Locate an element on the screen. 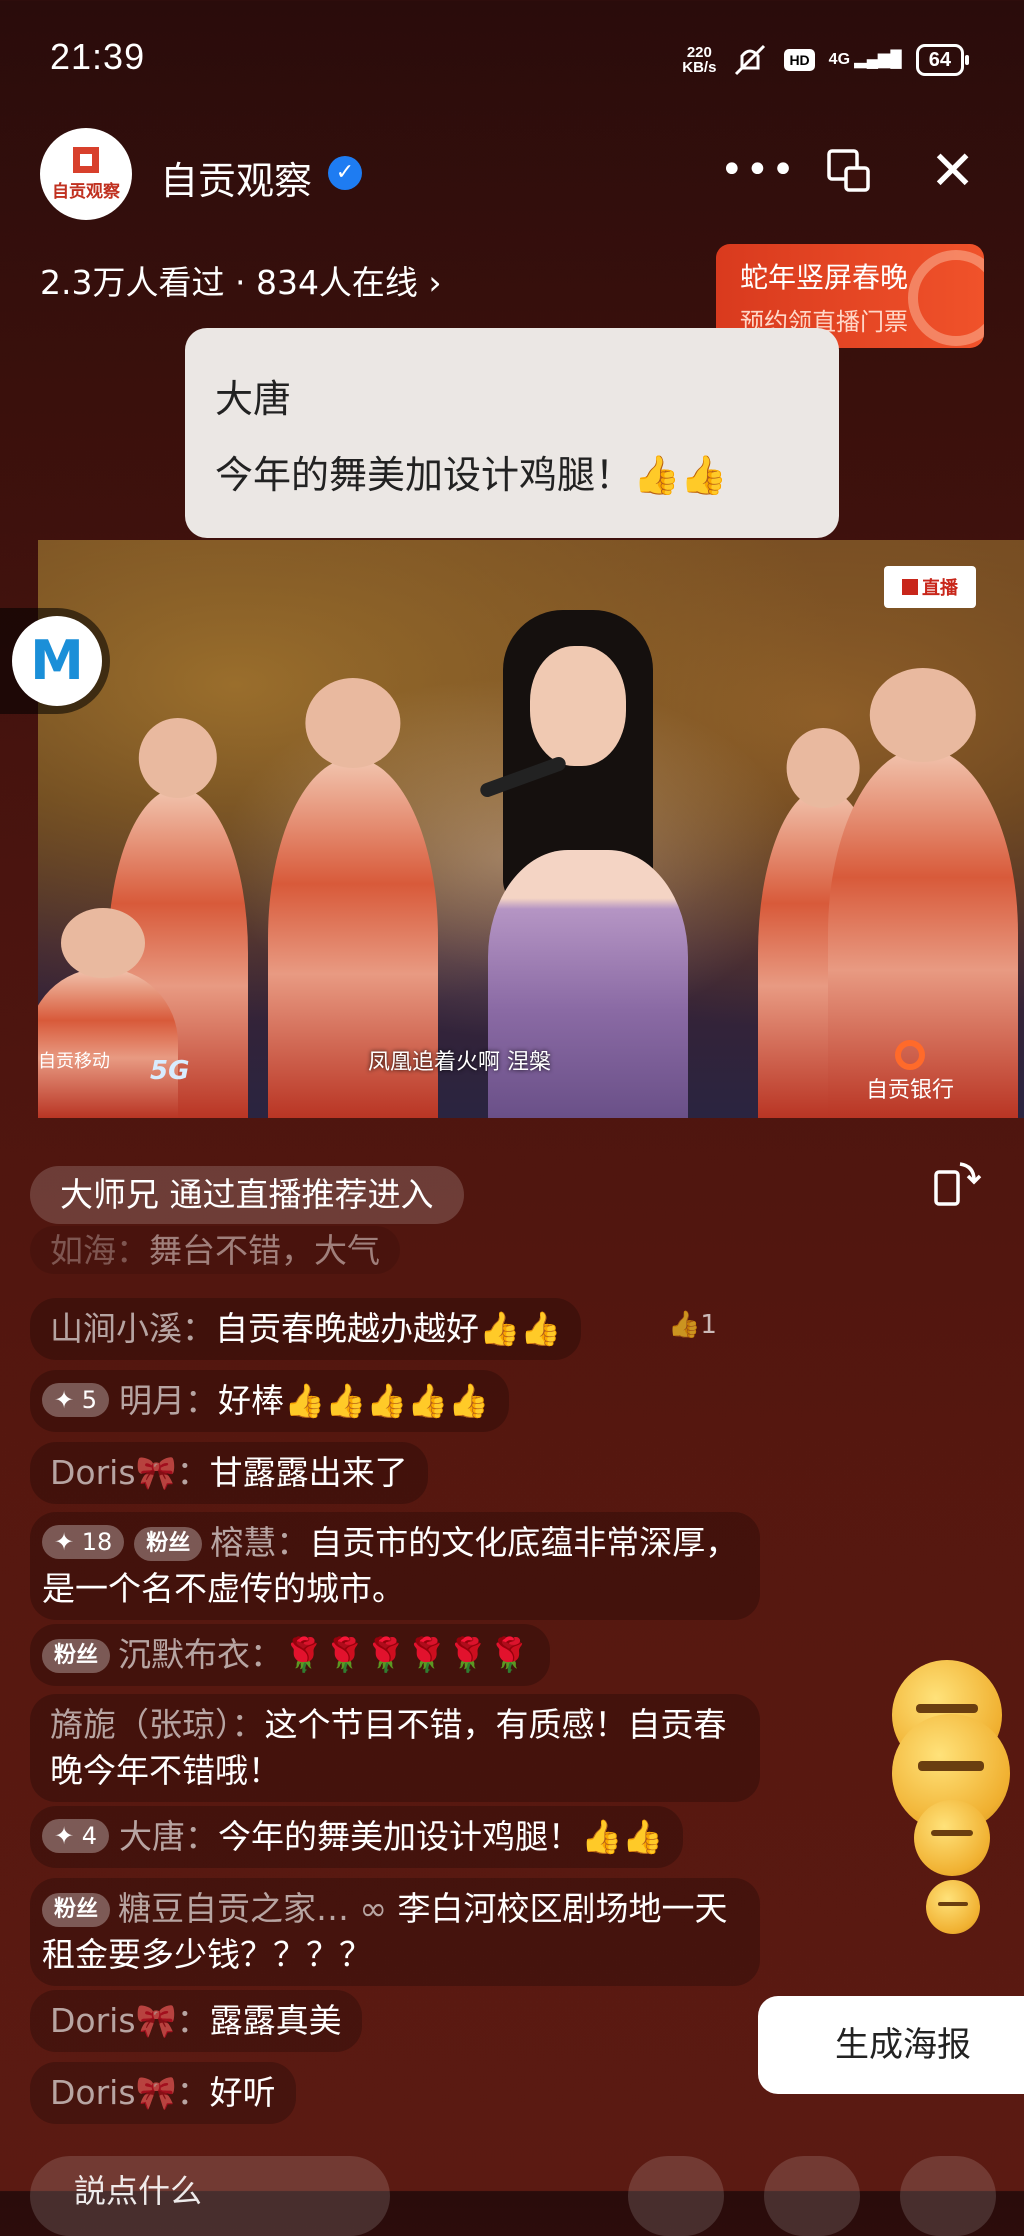 The width and height of the screenshot is (1024, 2236). m-logo-icon: M is located at coordinates (57, 661).